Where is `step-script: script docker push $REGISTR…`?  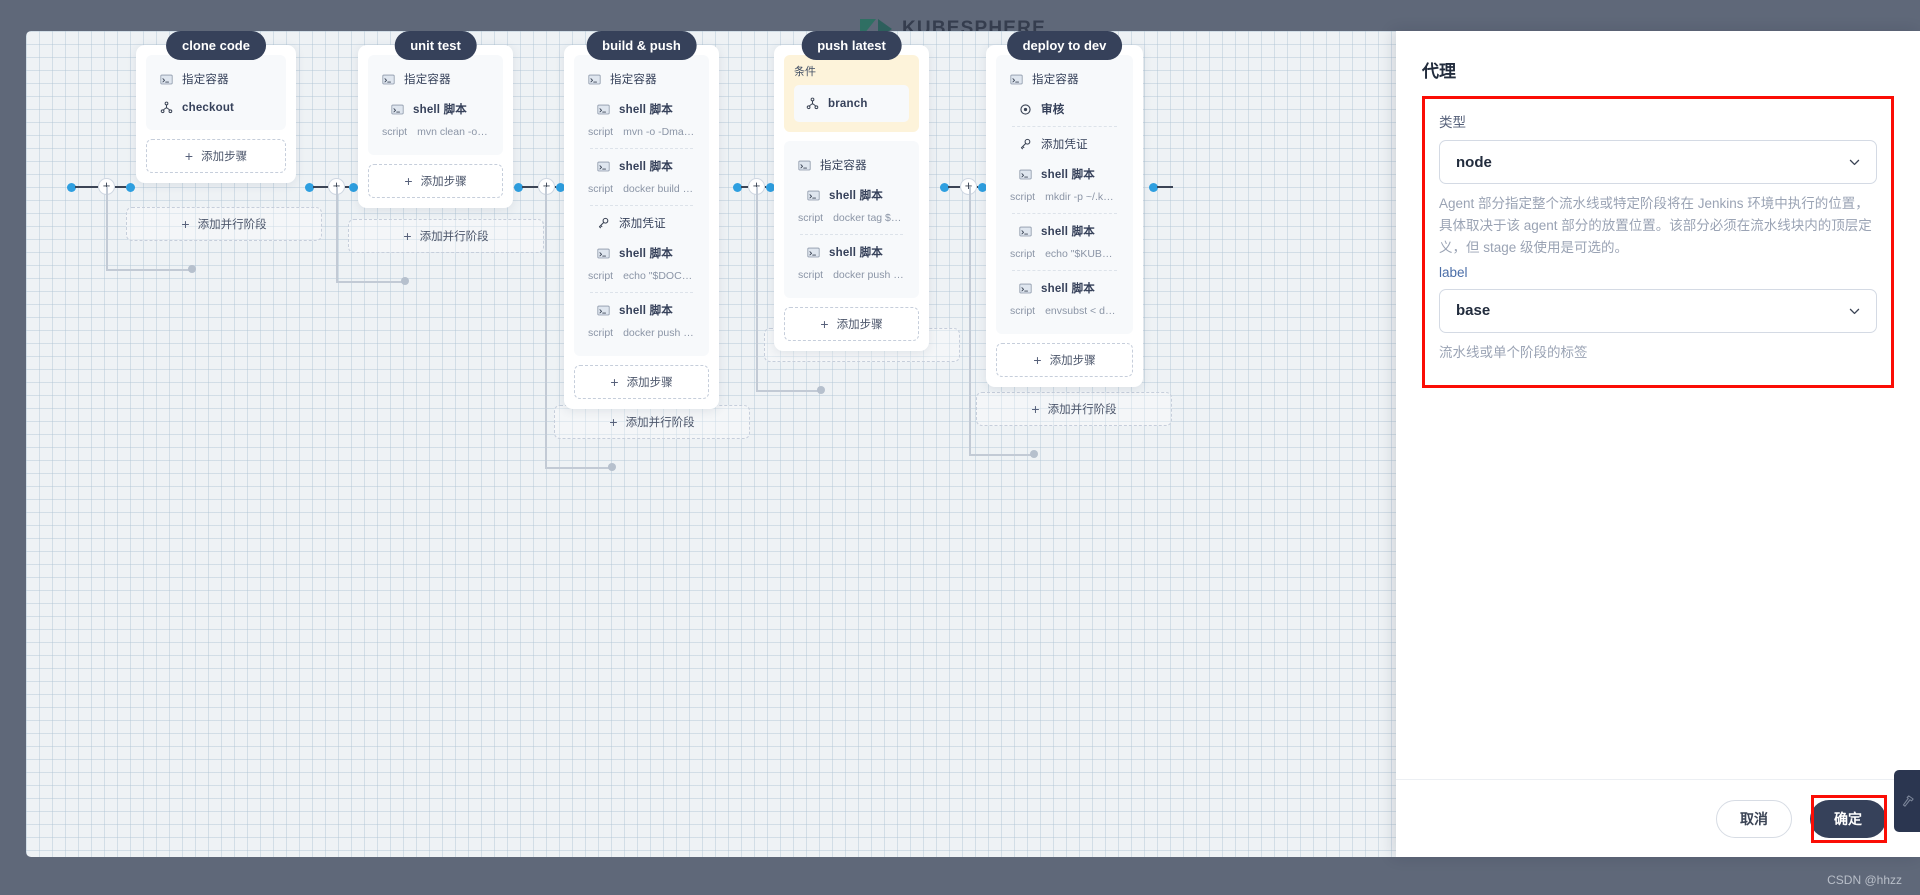
step-script: script docker push $REGISTR… is located at coordinates (641, 336).